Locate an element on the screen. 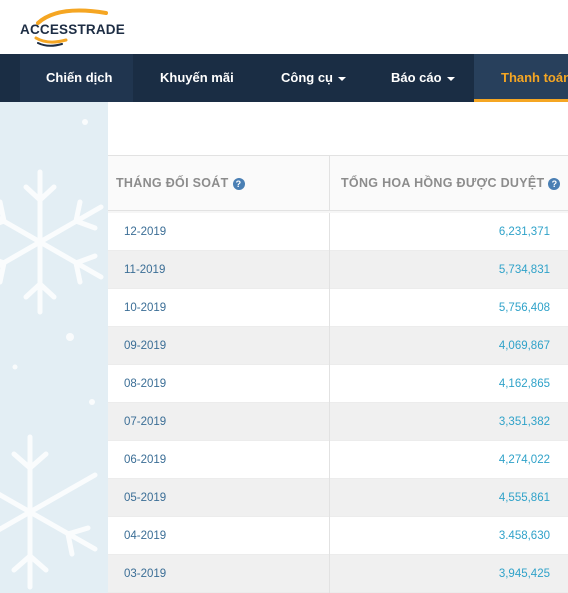 The height and width of the screenshot is (593, 568). nav-label: Công cụ is located at coordinates (307, 77).